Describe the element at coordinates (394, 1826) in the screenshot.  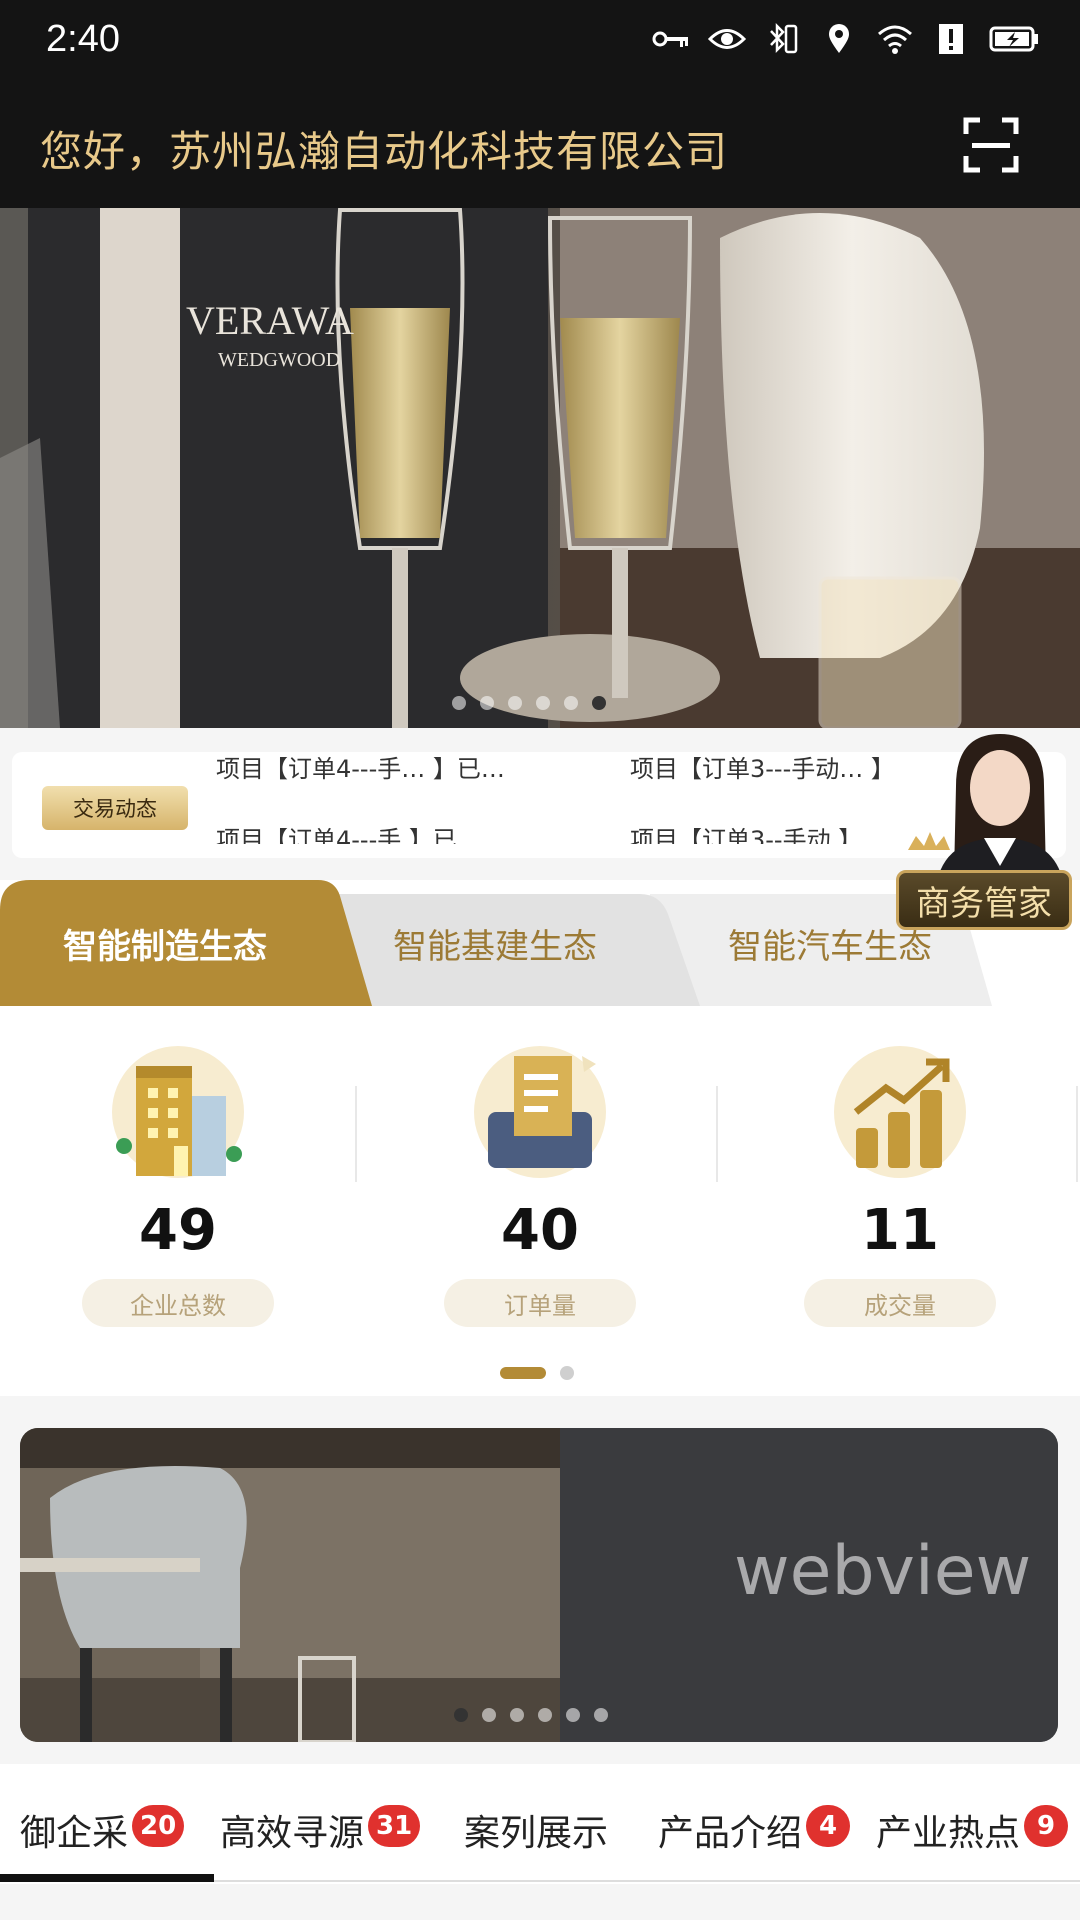
I see `count-badge: 31` at that location.